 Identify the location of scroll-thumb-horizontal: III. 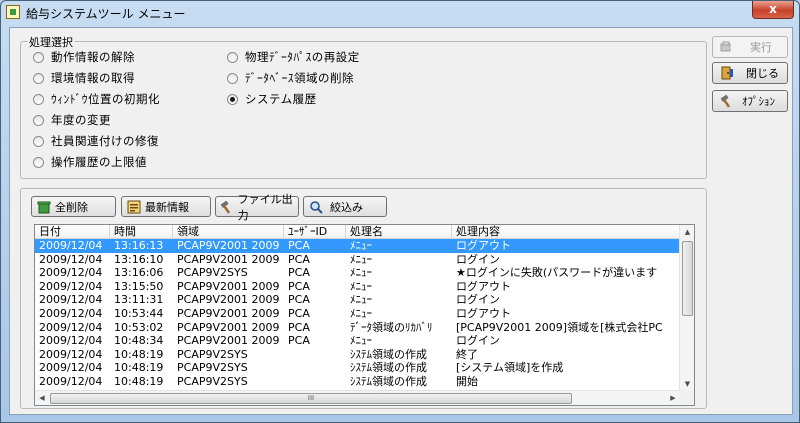
(311, 398).